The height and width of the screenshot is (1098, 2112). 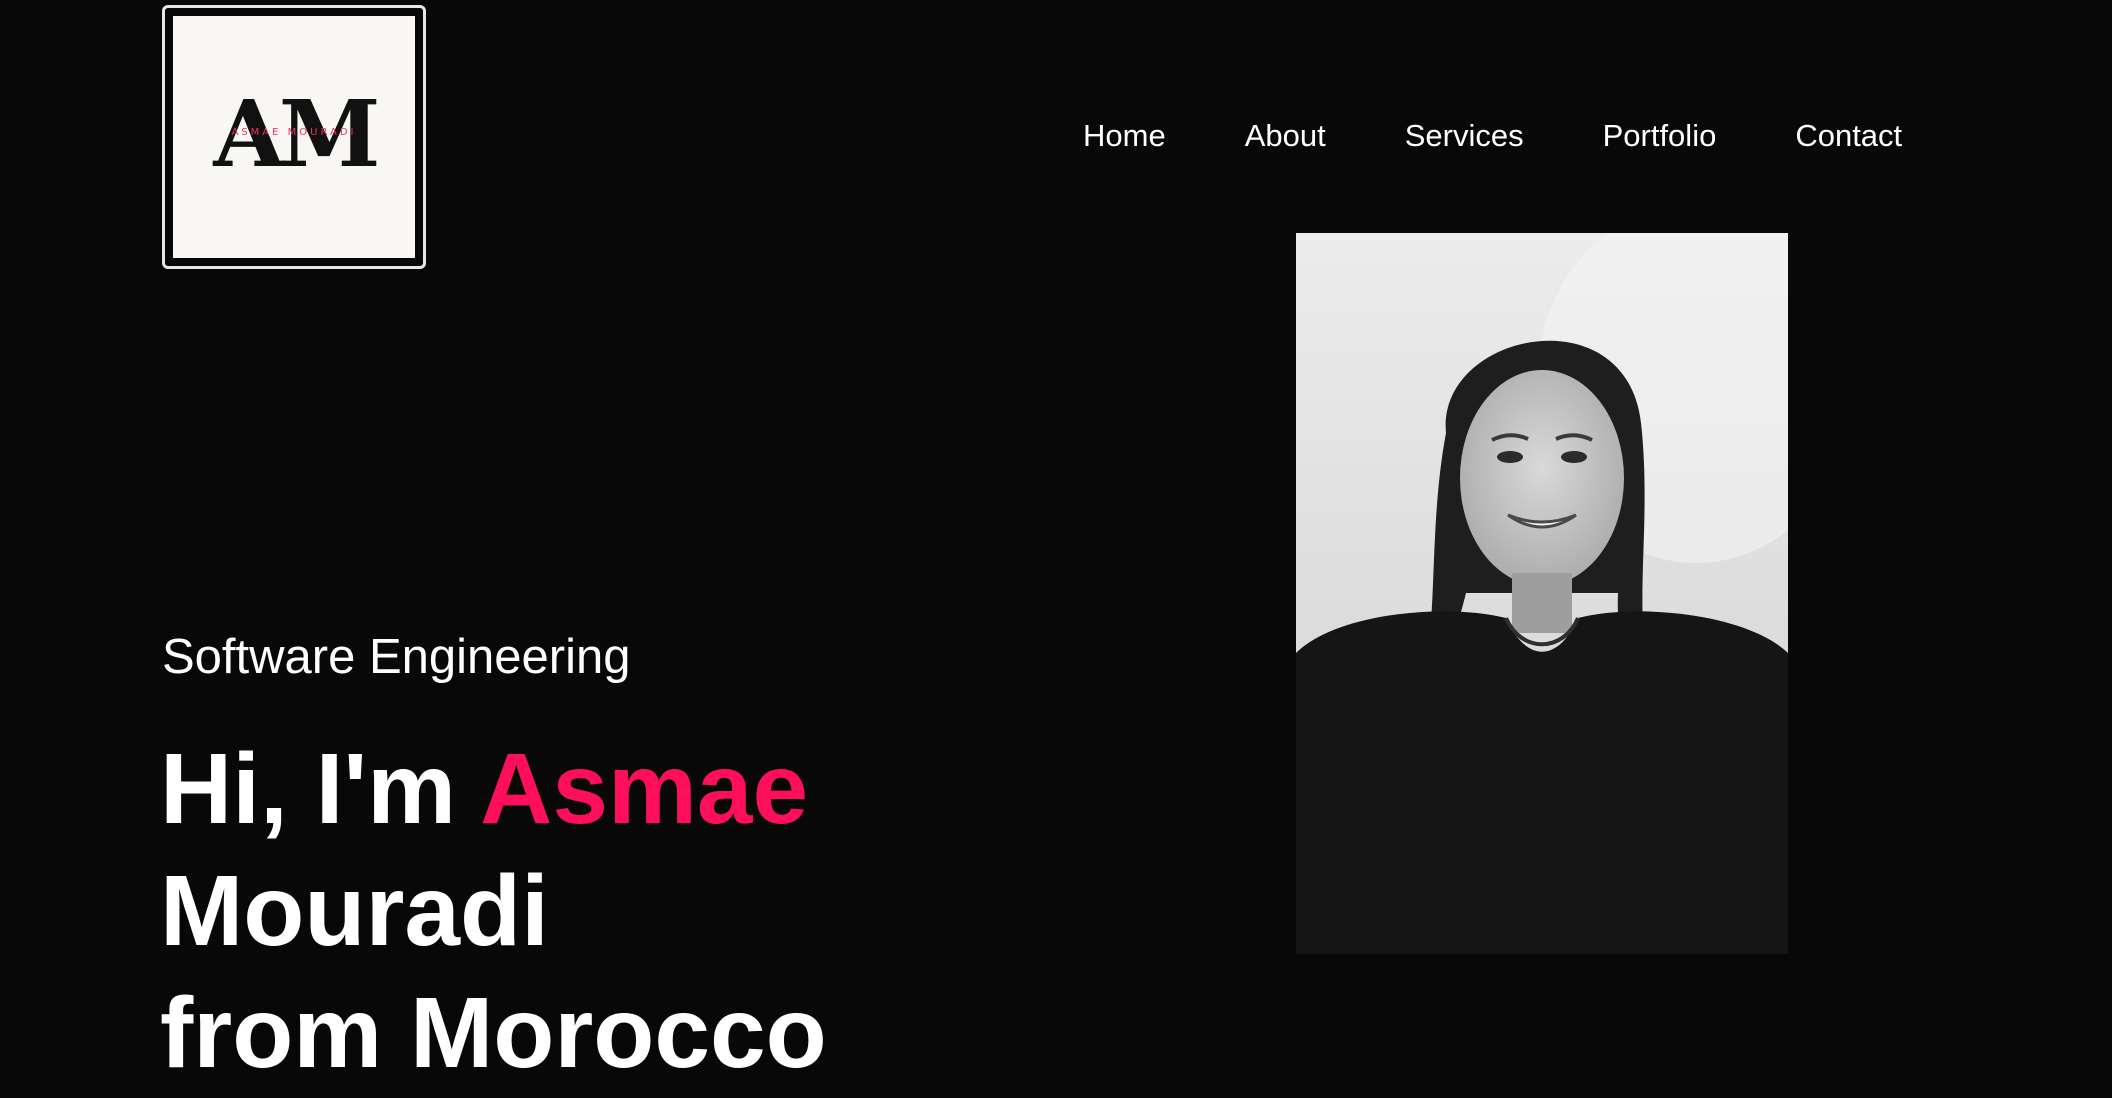 I want to click on logo: AM ASMAE MOURADI, so click(x=294, y=137).